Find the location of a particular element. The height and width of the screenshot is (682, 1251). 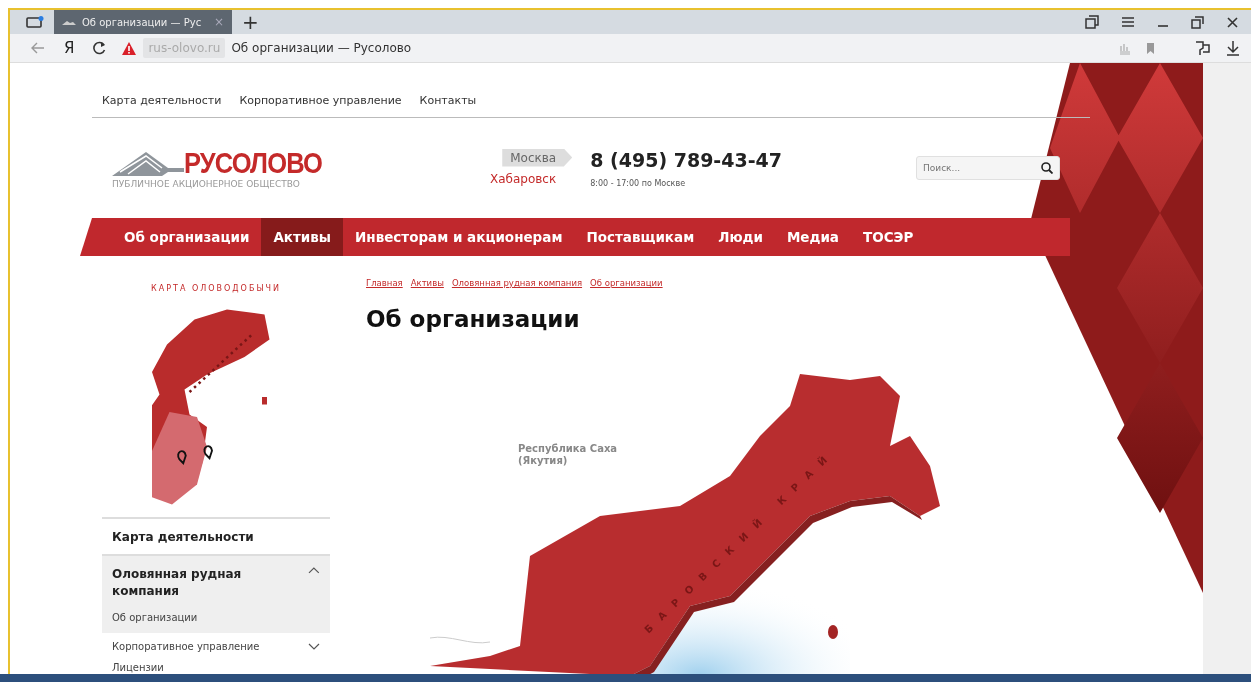

breadcrumb-link: Главная is located at coordinates (384, 283).